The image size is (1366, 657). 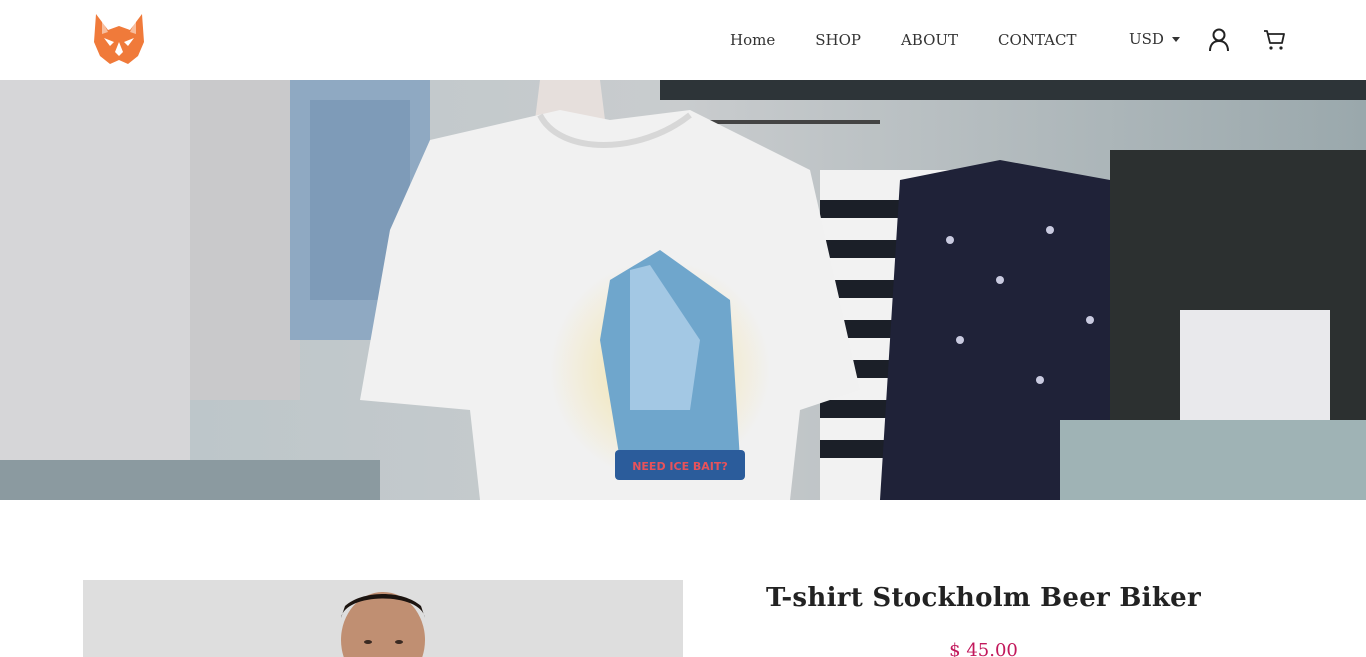 I want to click on nav-shop: SHOP, so click(x=838, y=40).